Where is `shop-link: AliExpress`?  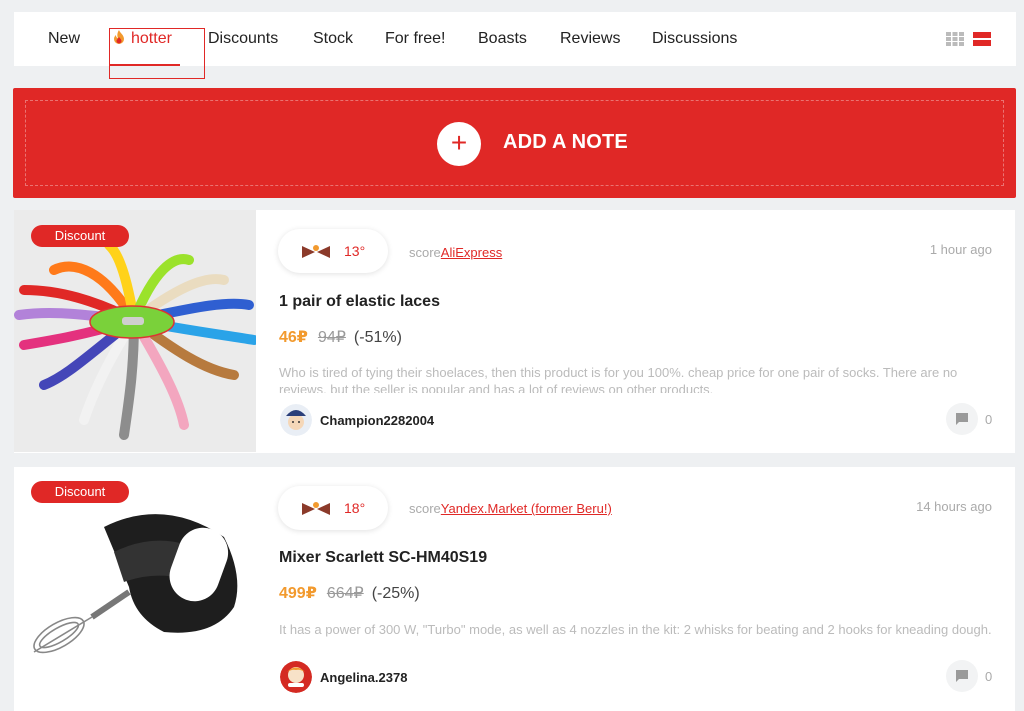 shop-link: AliExpress is located at coordinates (471, 252).